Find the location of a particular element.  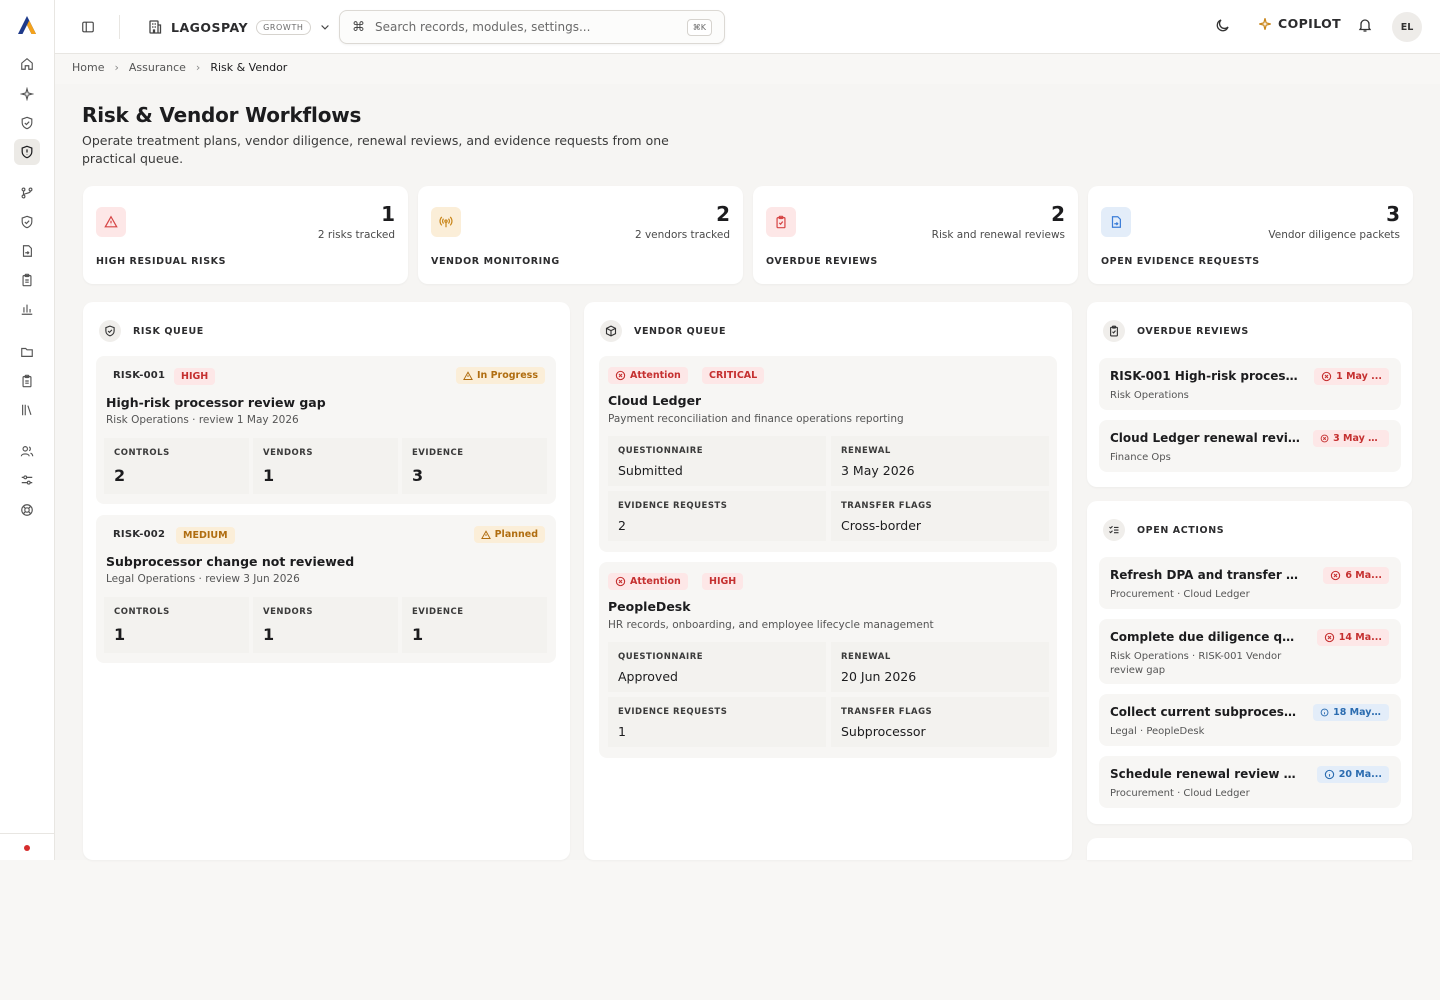

severity-badge: HIGH is located at coordinates (195, 376).